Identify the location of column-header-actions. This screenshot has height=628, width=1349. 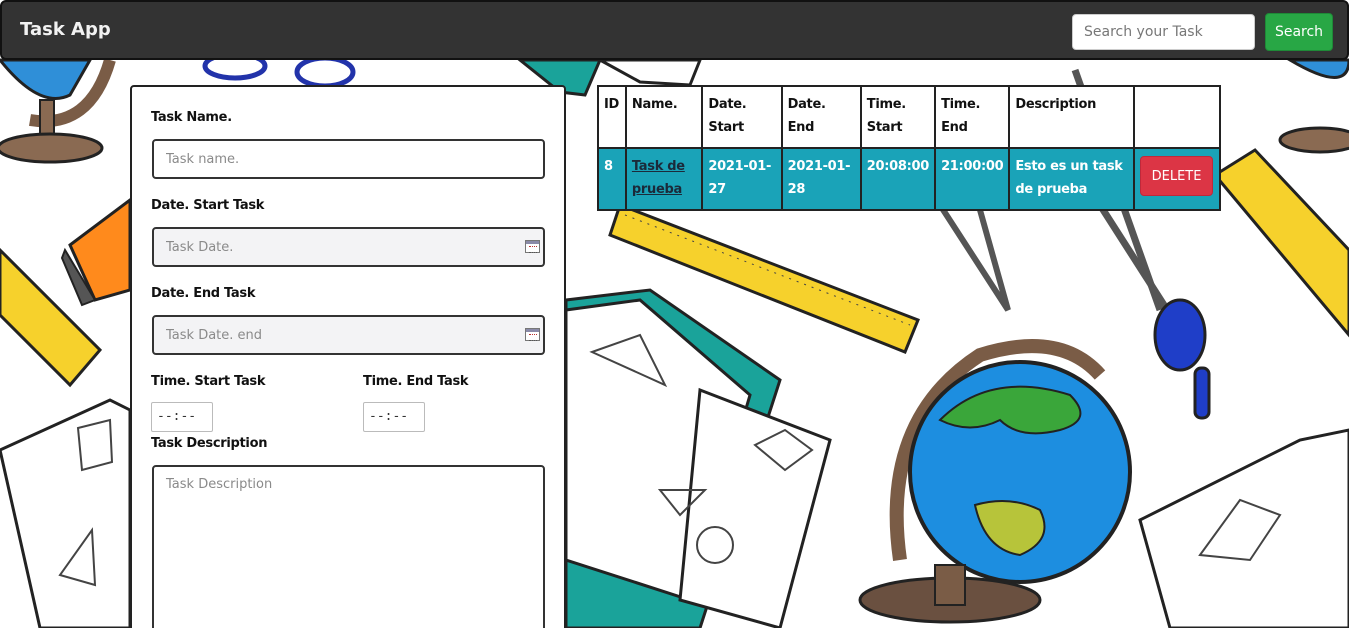
(1177, 117).